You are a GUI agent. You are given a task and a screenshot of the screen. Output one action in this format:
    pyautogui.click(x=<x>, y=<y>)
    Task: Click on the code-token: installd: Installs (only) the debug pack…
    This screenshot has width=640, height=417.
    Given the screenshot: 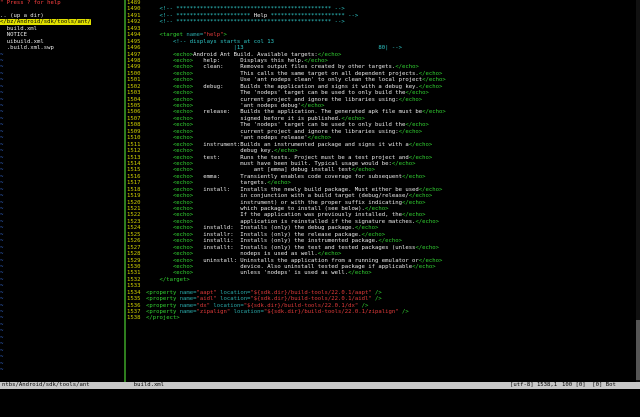 What is the action you would take?
    pyautogui.click(x=274, y=228)
    